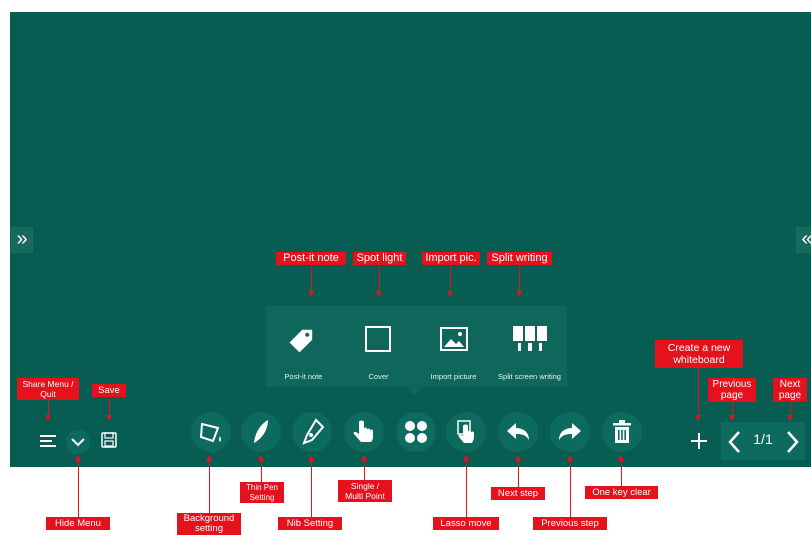  Describe the element at coordinates (48, 443) in the screenshot. I see `menu-icon` at that location.